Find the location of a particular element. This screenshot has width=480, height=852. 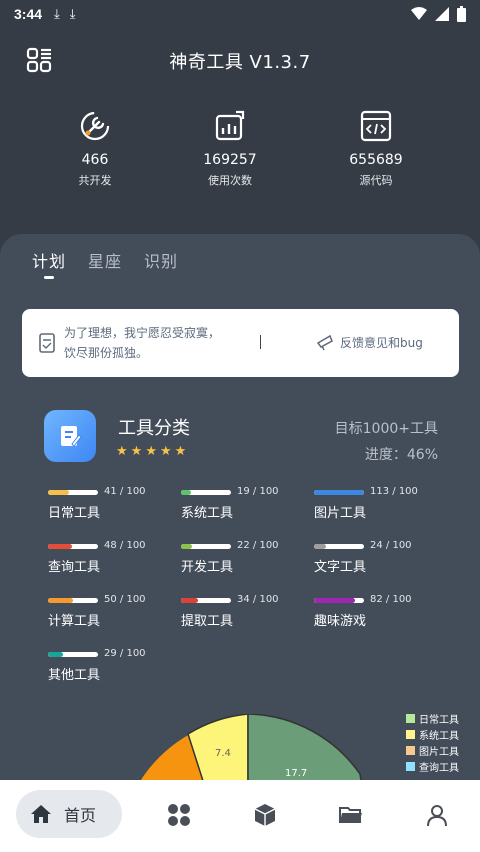

category-count: 50 / 100 is located at coordinates (125, 599).